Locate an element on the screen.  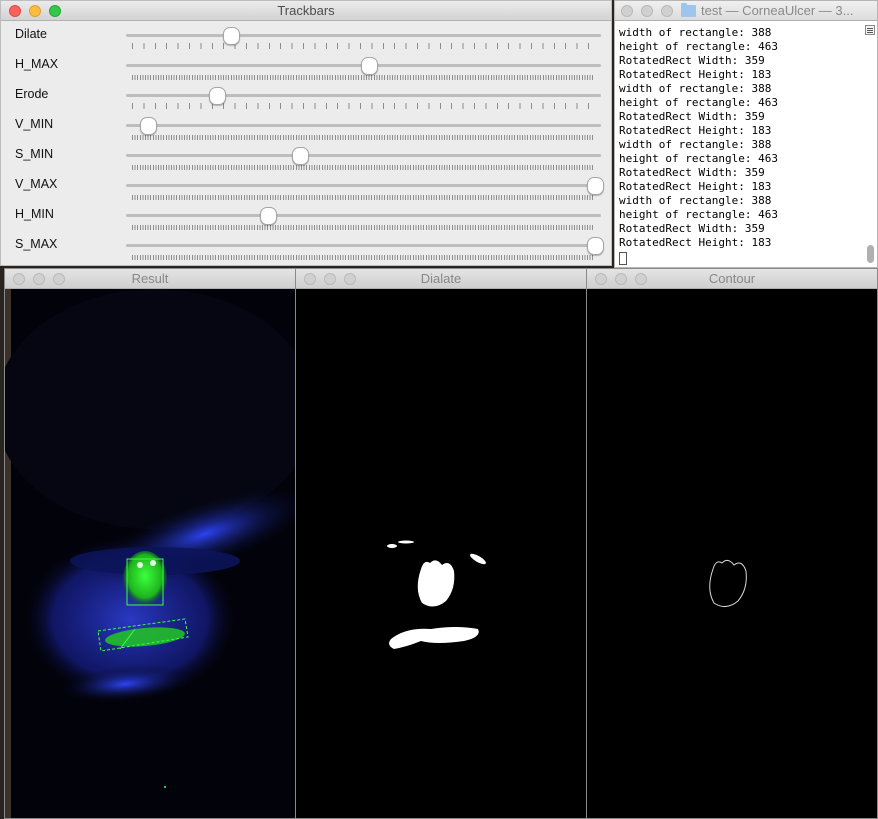
slider-row: V_MIN is located at coordinates (307, 126).